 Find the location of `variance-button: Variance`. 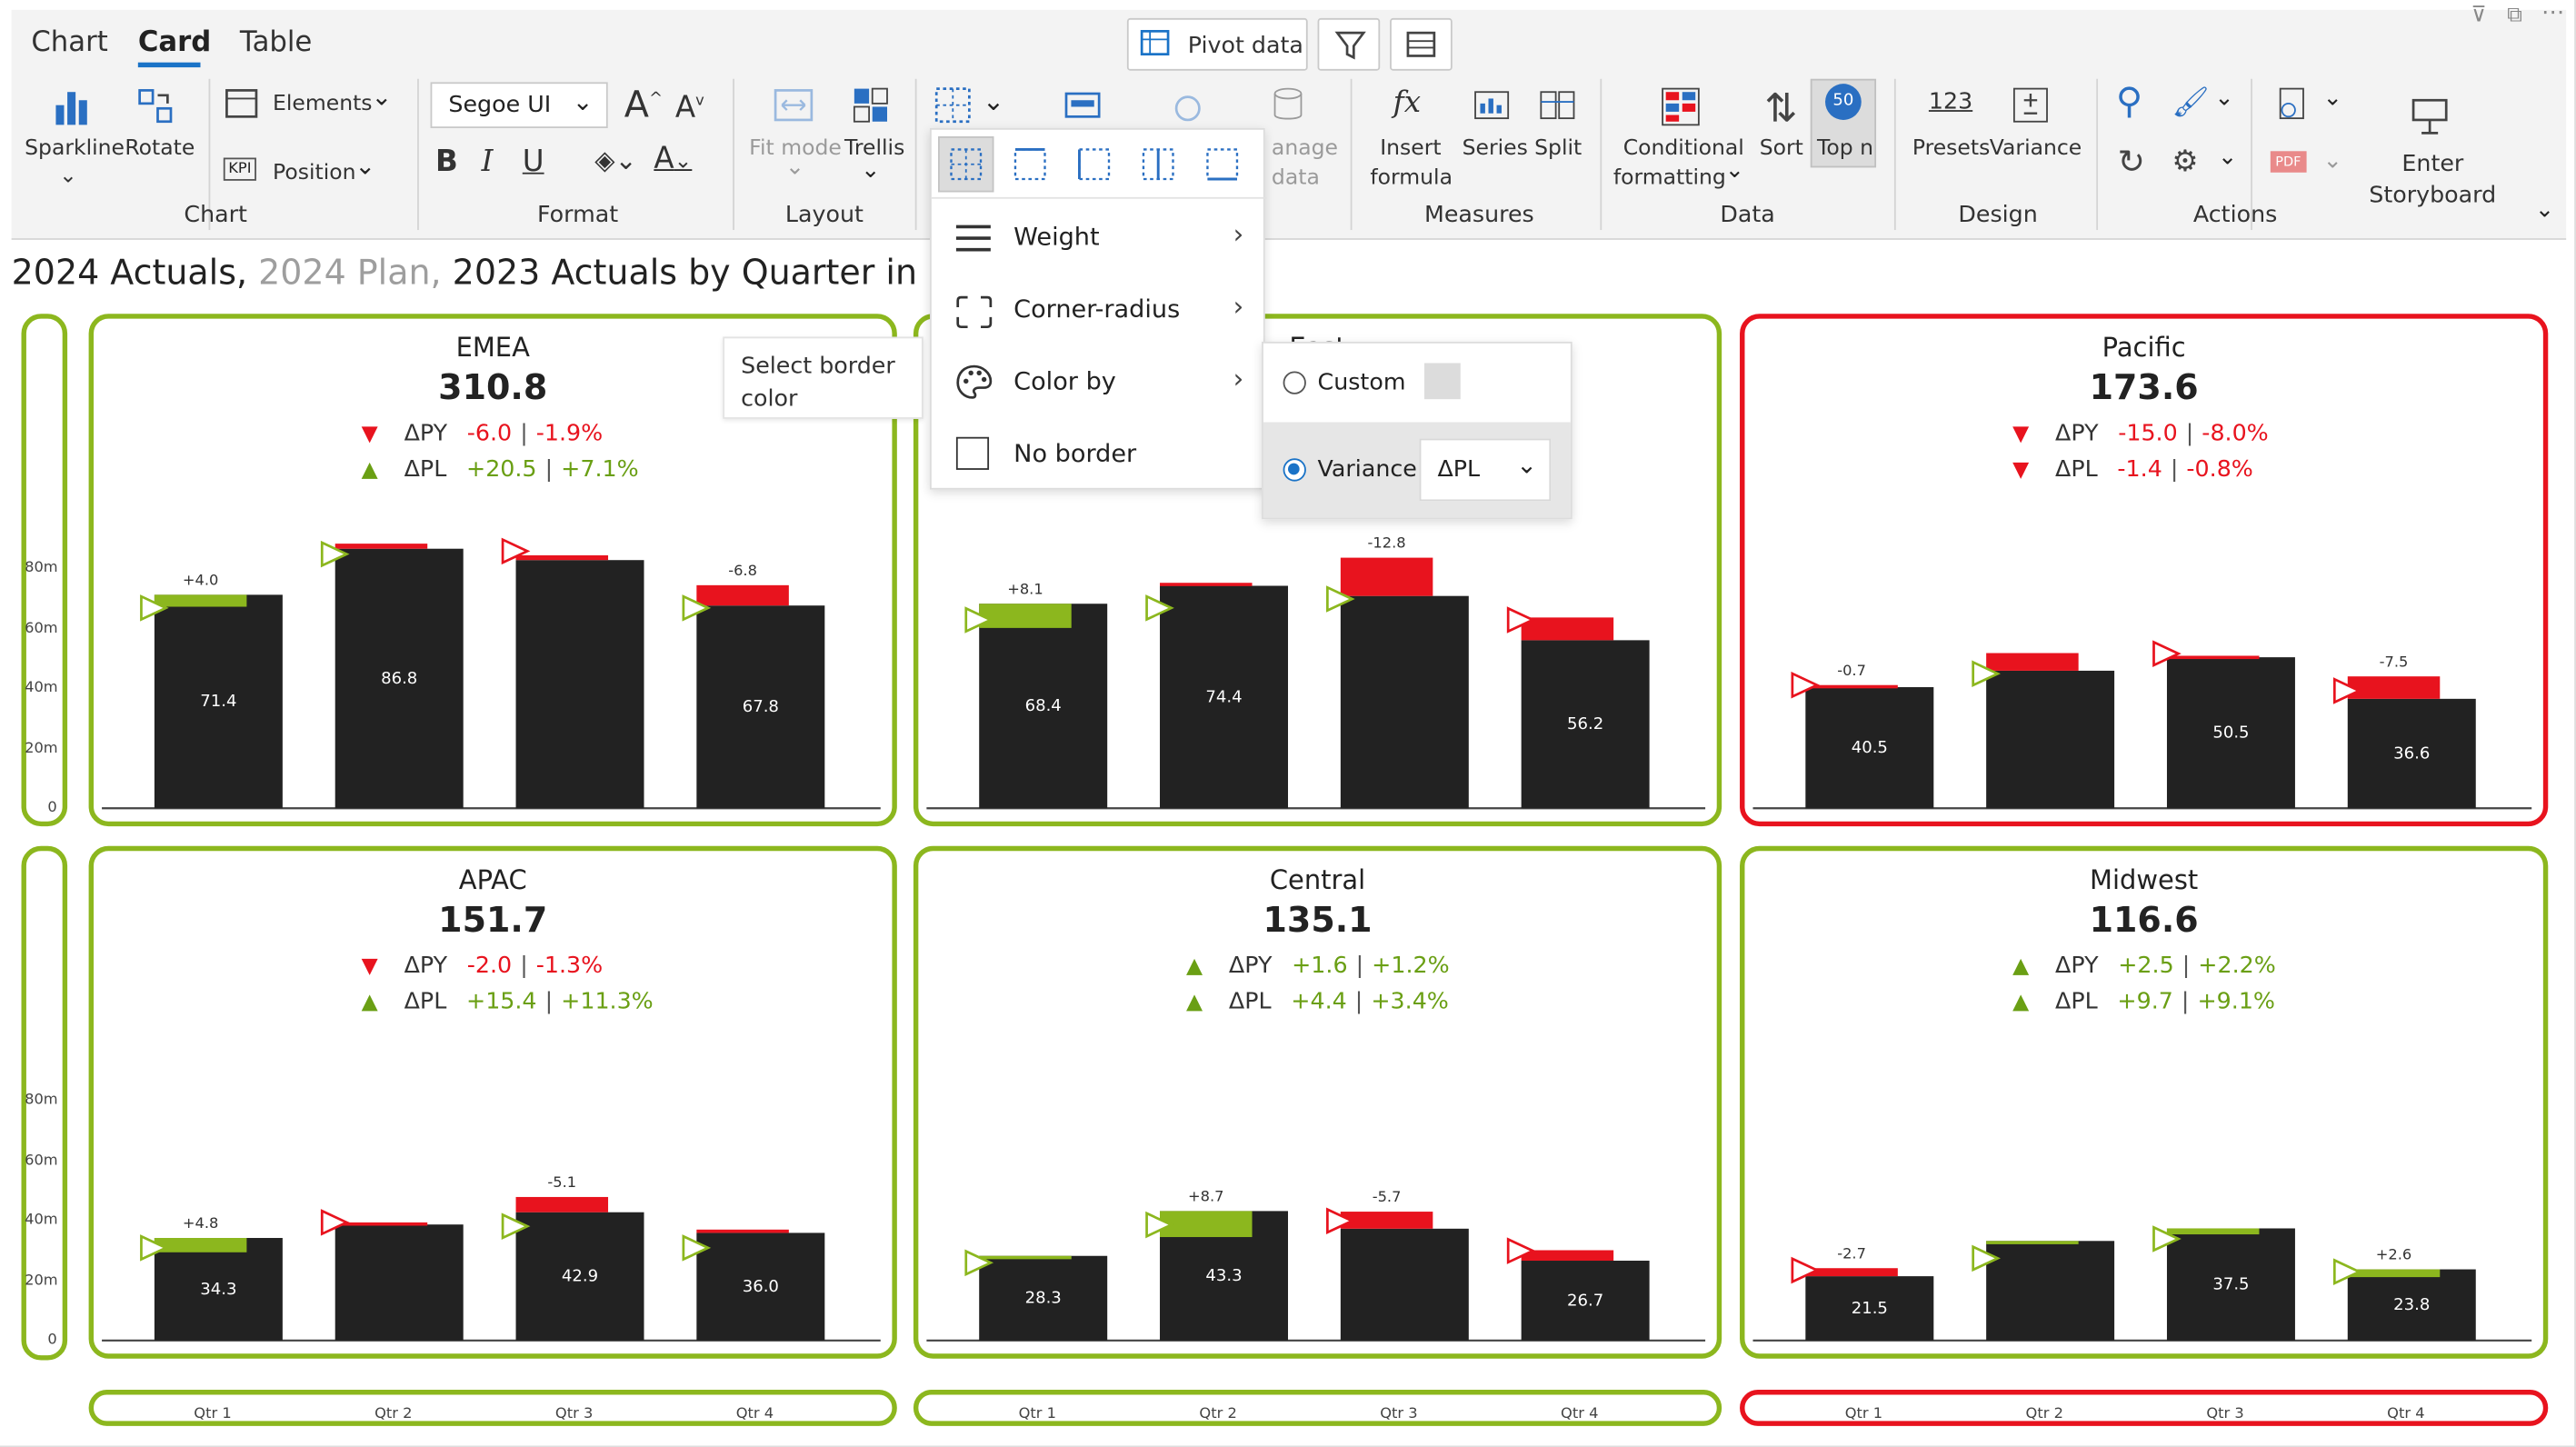

variance-button: Variance is located at coordinates (2036, 148).